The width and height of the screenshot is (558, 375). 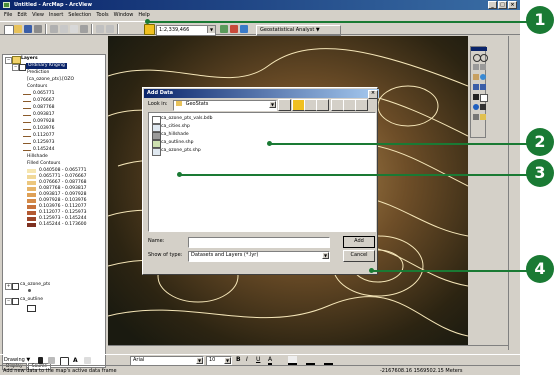 What do you see at coordinates (400, 144) in the screenshot?
I see `callout-2-leader` at bounding box center [400, 144].